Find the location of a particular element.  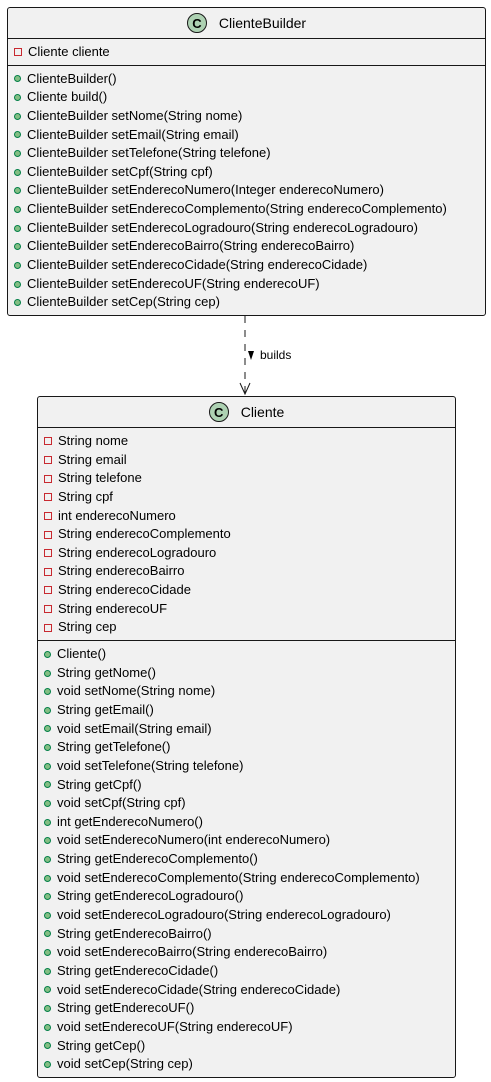

method-row: String getEnderecoLogradouro() is located at coordinates (246, 896).